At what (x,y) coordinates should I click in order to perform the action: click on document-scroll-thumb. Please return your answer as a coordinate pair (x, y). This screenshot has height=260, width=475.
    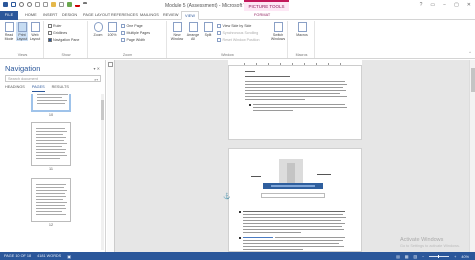
    Looking at the image, I should click on (473, 80).